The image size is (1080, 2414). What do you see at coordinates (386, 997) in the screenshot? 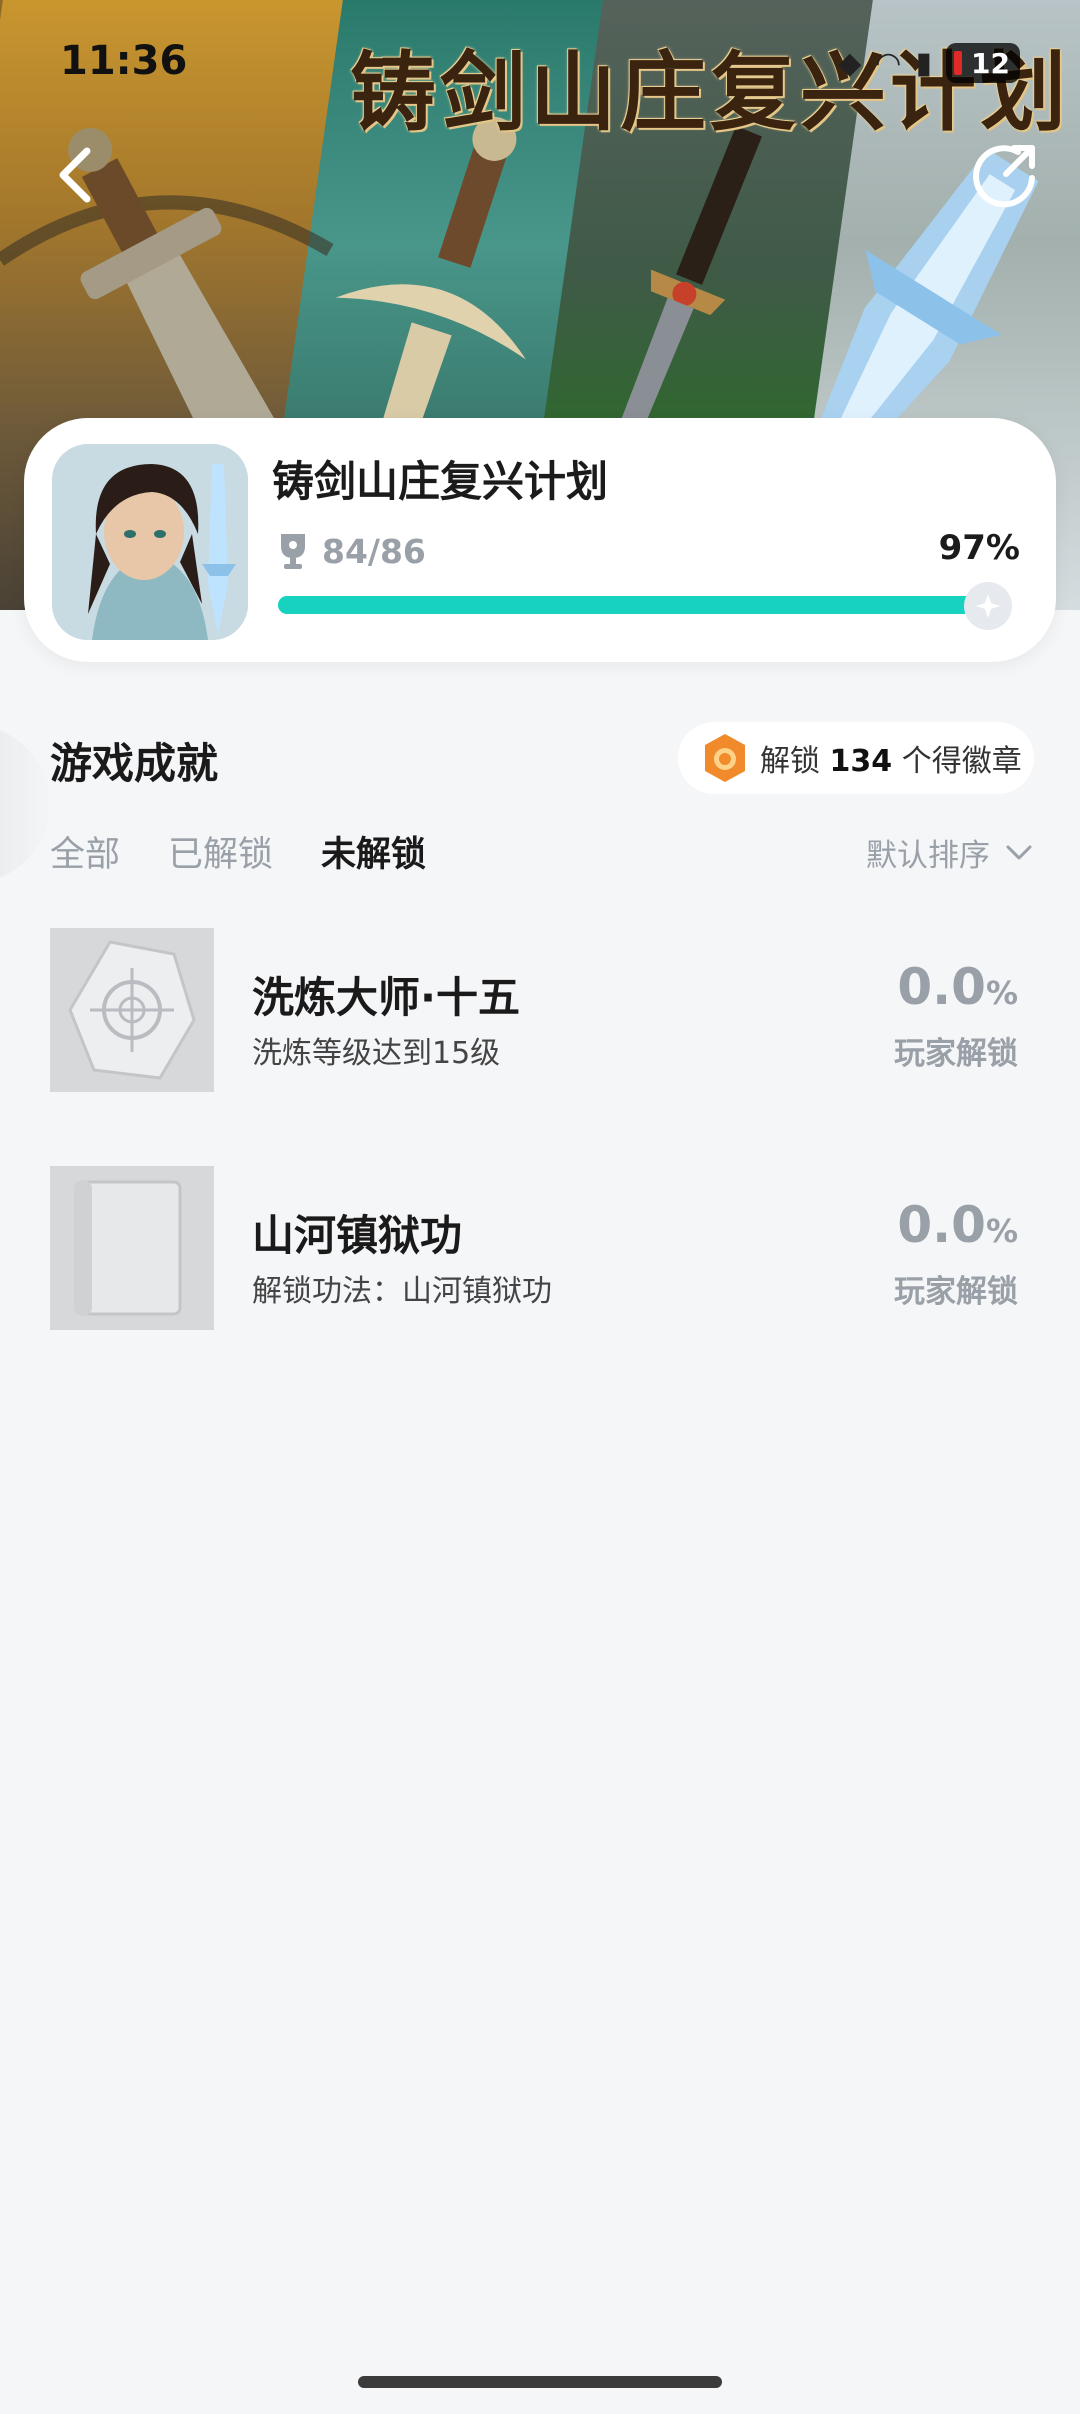
I see `achievement-title: 洗炼大师·十五` at bounding box center [386, 997].